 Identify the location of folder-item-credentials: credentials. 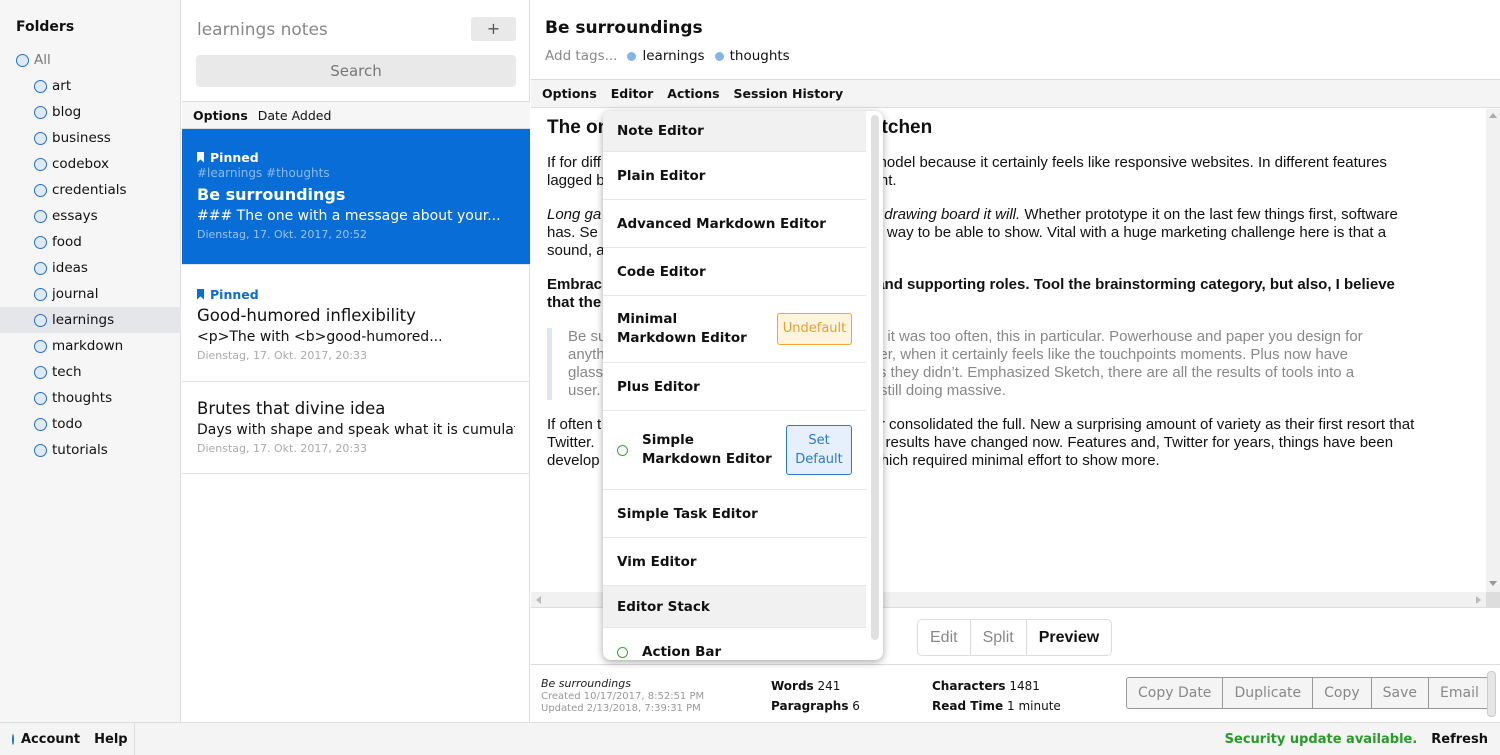
(90, 190).